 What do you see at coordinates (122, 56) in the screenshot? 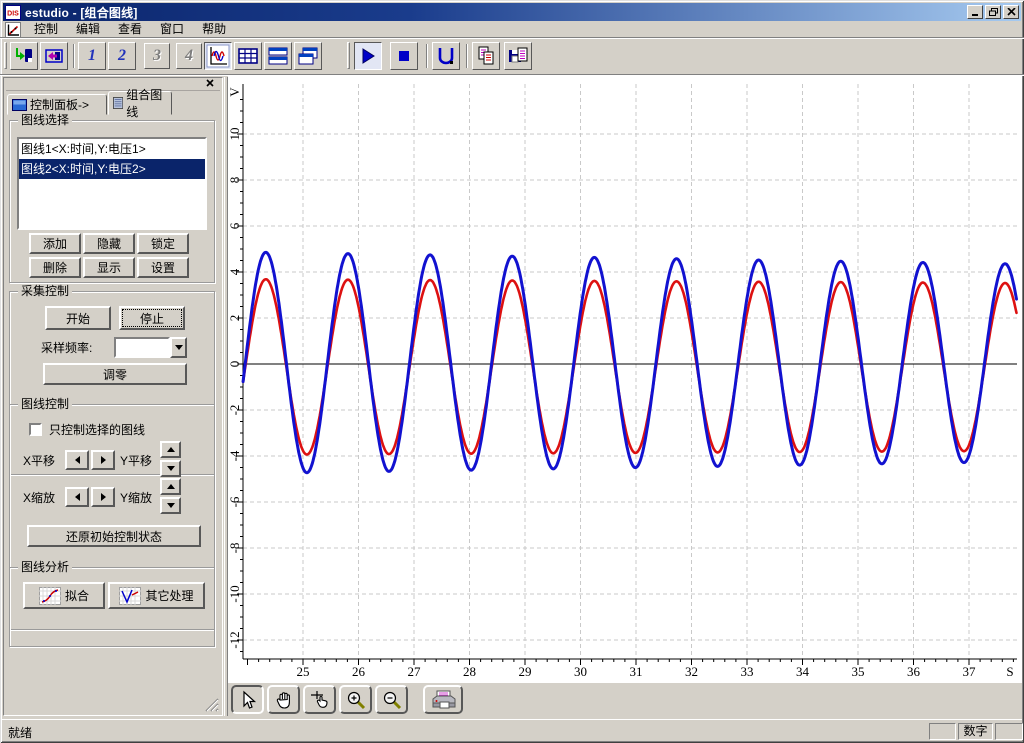
I see `view-2-button: 2` at bounding box center [122, 56].